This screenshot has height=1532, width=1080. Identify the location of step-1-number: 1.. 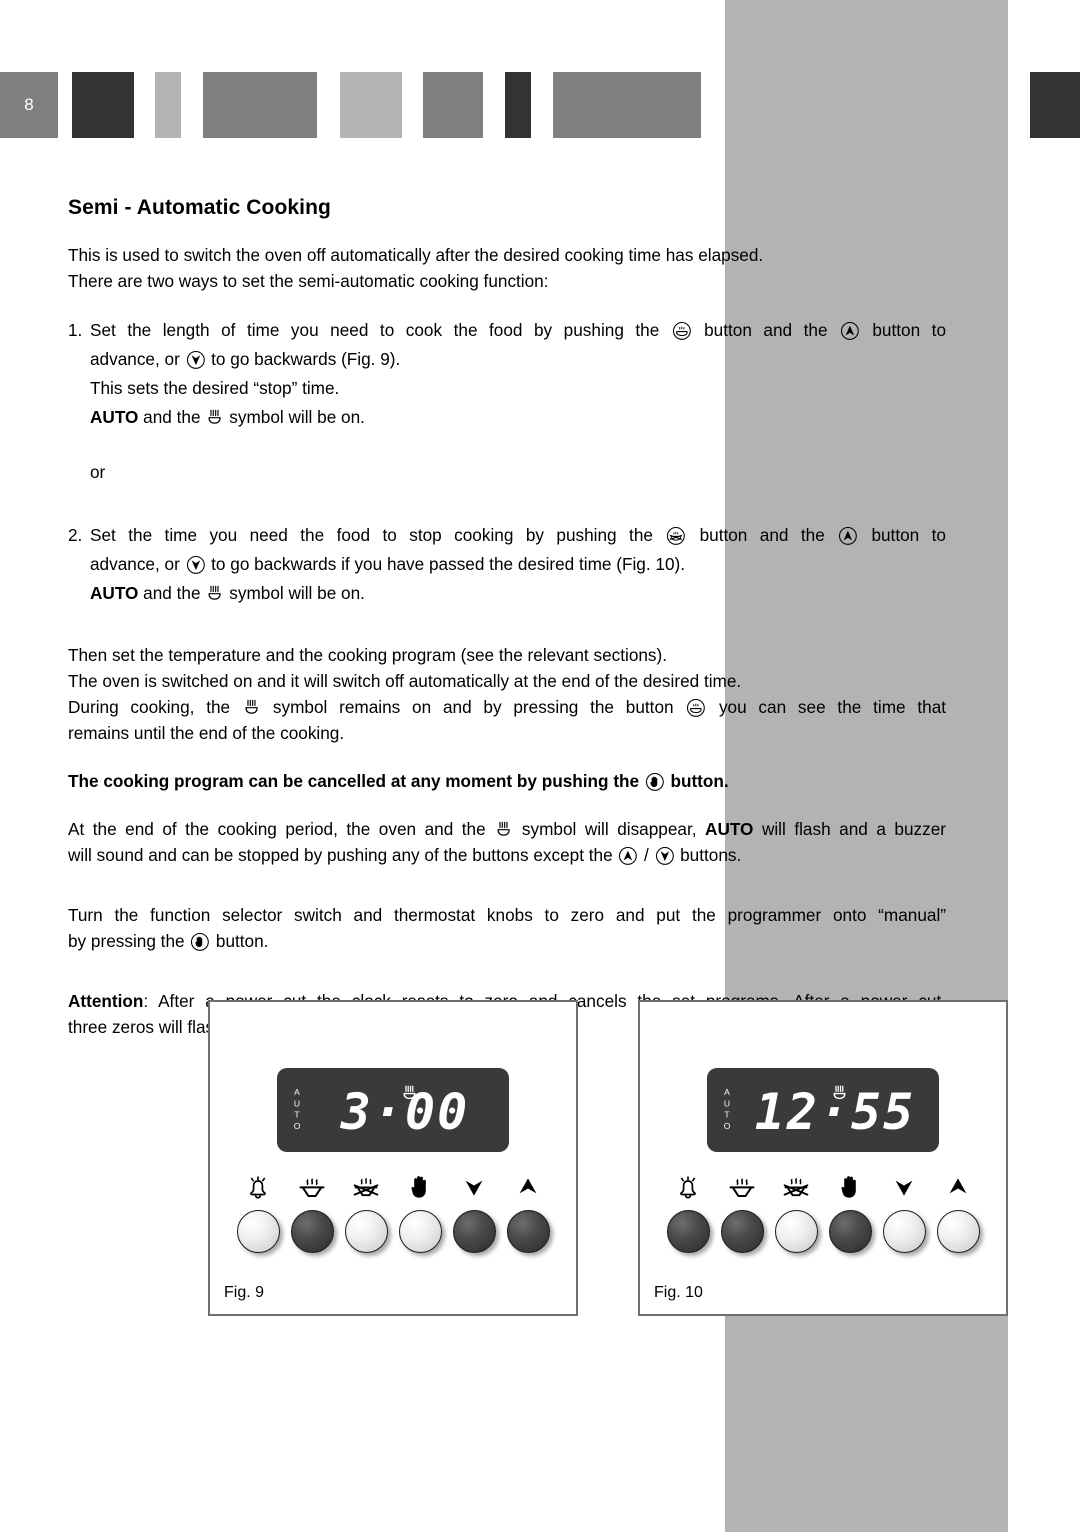
(75, 330).